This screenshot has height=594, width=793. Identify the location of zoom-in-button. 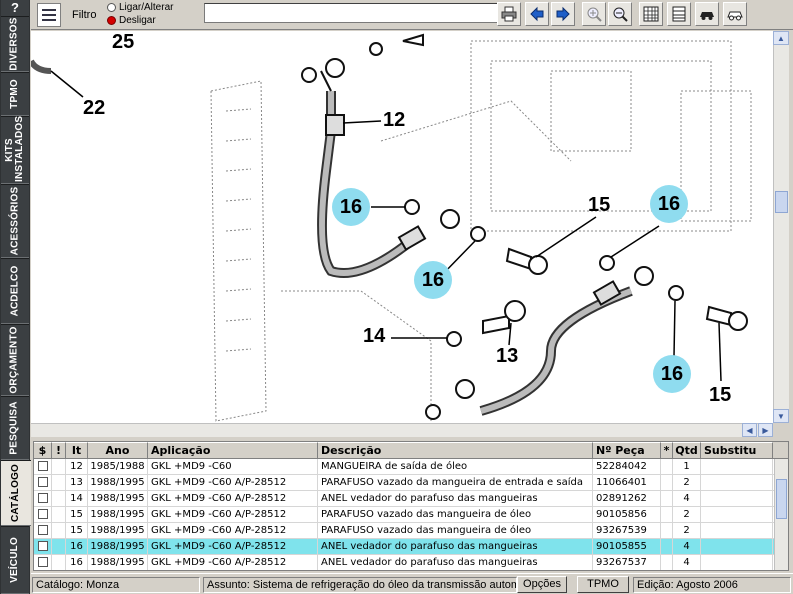
(594, 14).